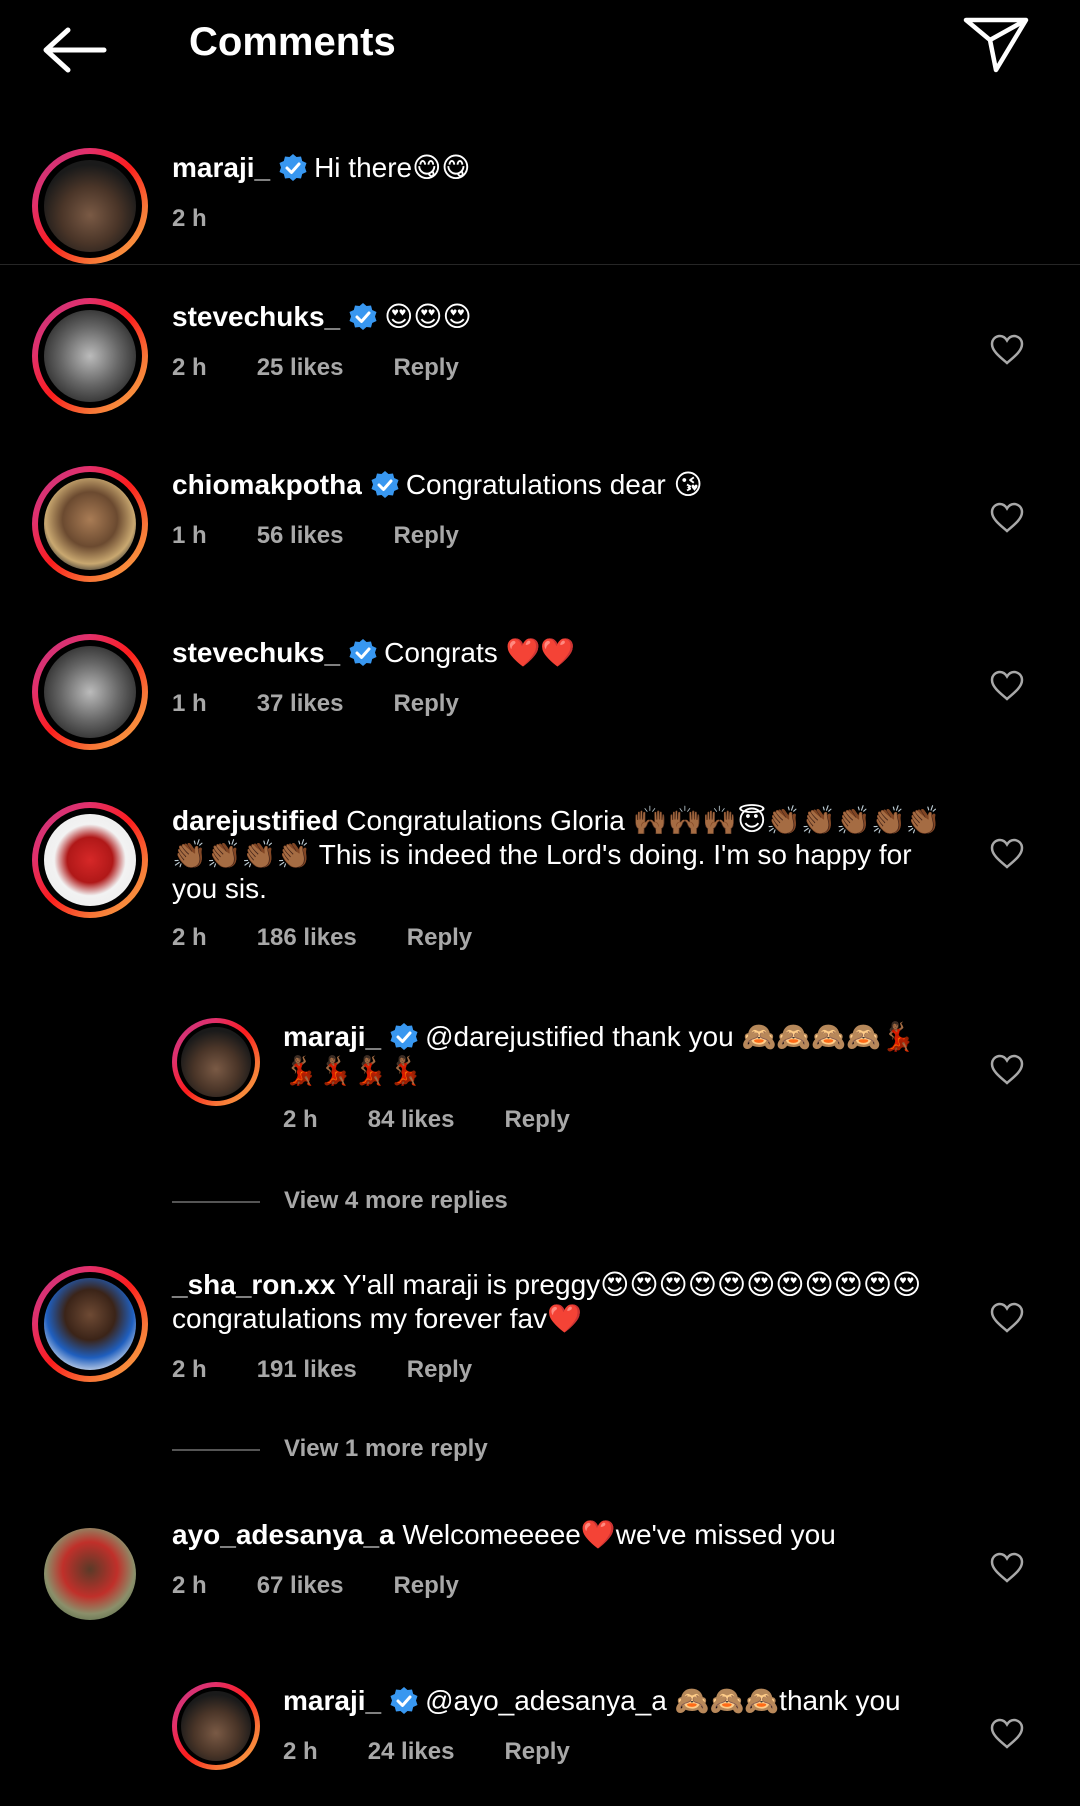 The height and width of the screenshot is (1806, 1080). Describe the element at coordinates (300, 1585) in the screenshot. I see `likes-count: 67 likes` at that location.